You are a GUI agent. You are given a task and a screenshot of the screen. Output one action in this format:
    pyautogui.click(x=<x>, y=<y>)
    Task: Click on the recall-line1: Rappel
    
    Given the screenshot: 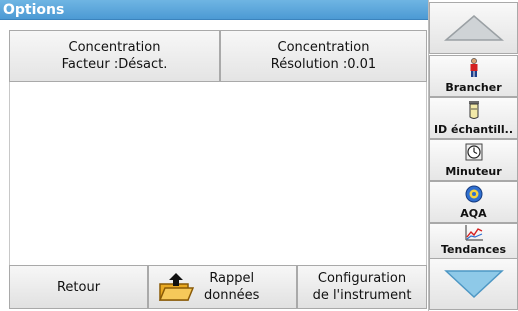 What is the action you would take?
    pyautogui.click(x=232, y=278)
    